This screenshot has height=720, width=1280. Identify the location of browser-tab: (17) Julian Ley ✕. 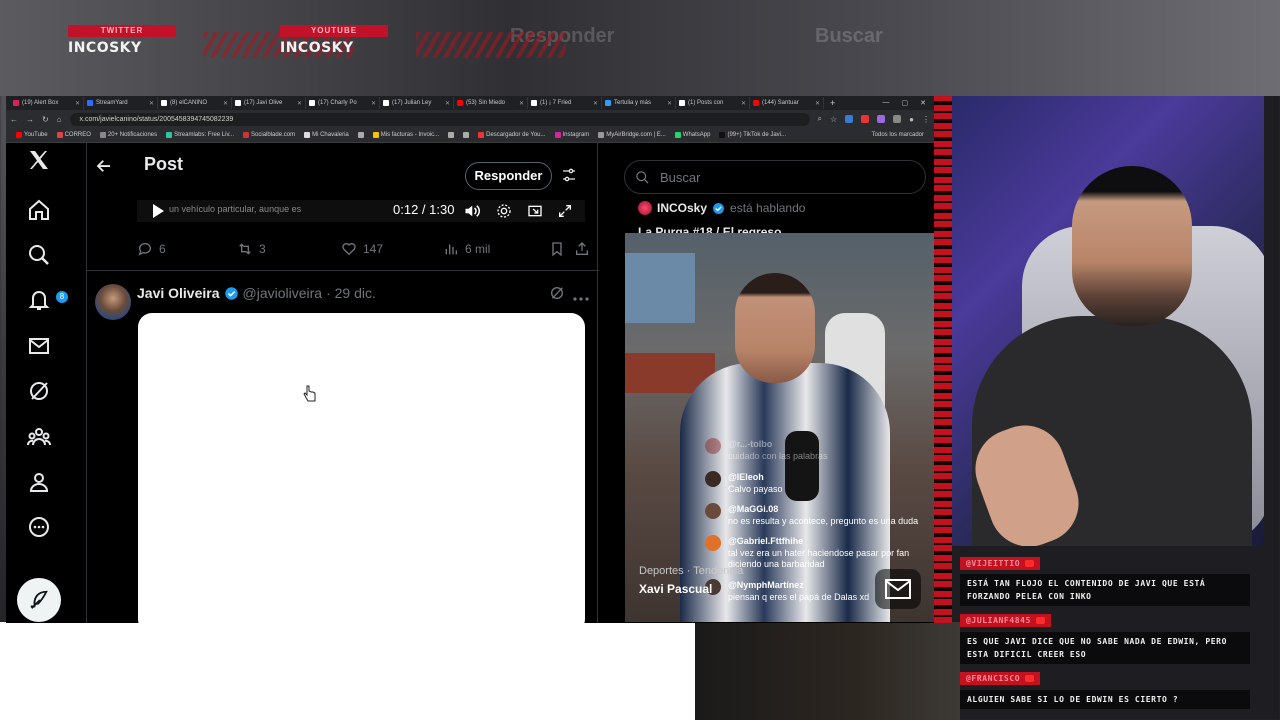
(417, 103).